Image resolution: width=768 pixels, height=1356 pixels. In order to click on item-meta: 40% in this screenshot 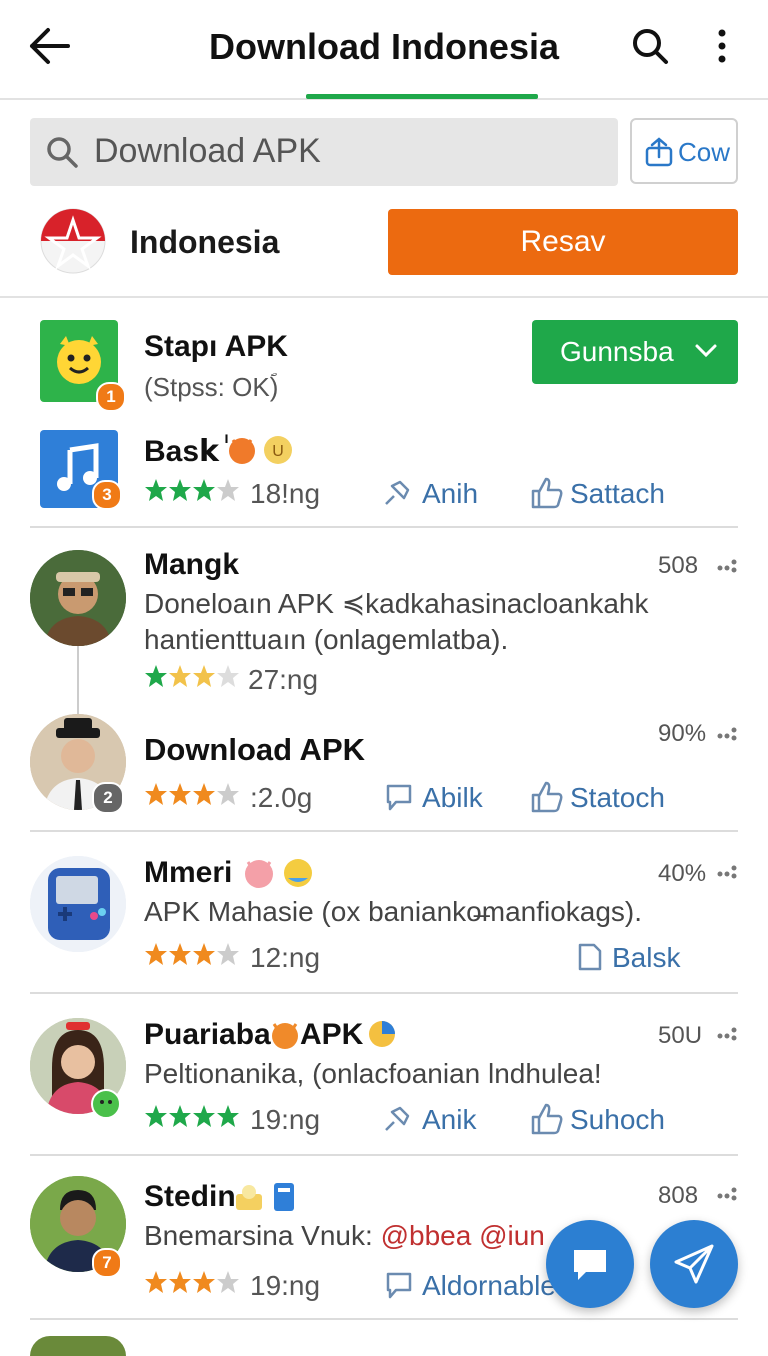, I will do `click(682, 873)`.